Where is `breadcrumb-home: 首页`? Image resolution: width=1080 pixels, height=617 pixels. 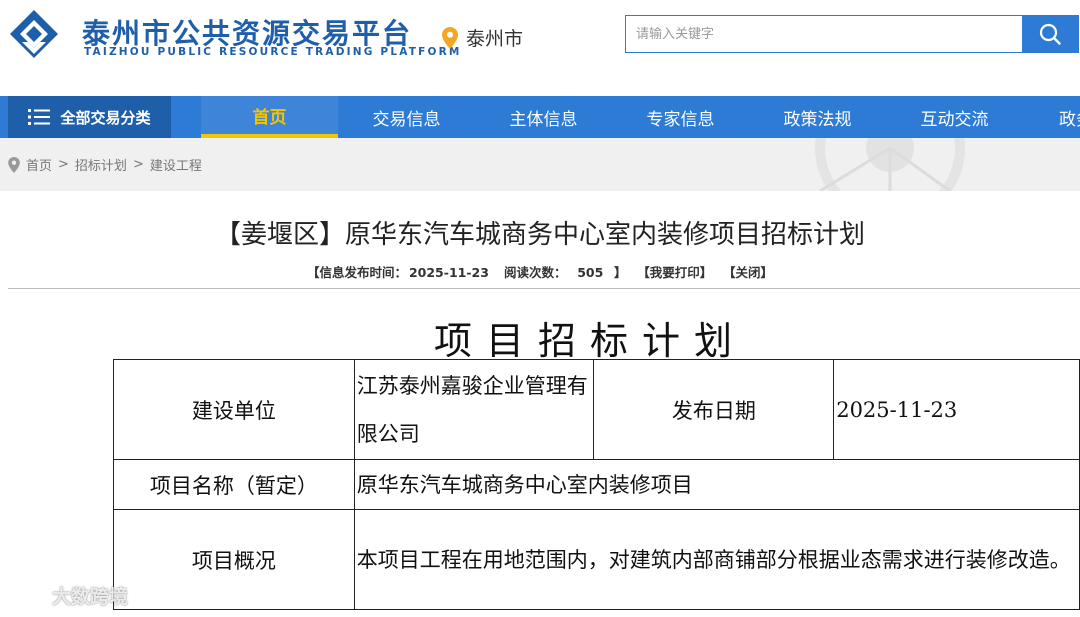
breadcrumb-home: 首页 is located at coordinates (39, 164).